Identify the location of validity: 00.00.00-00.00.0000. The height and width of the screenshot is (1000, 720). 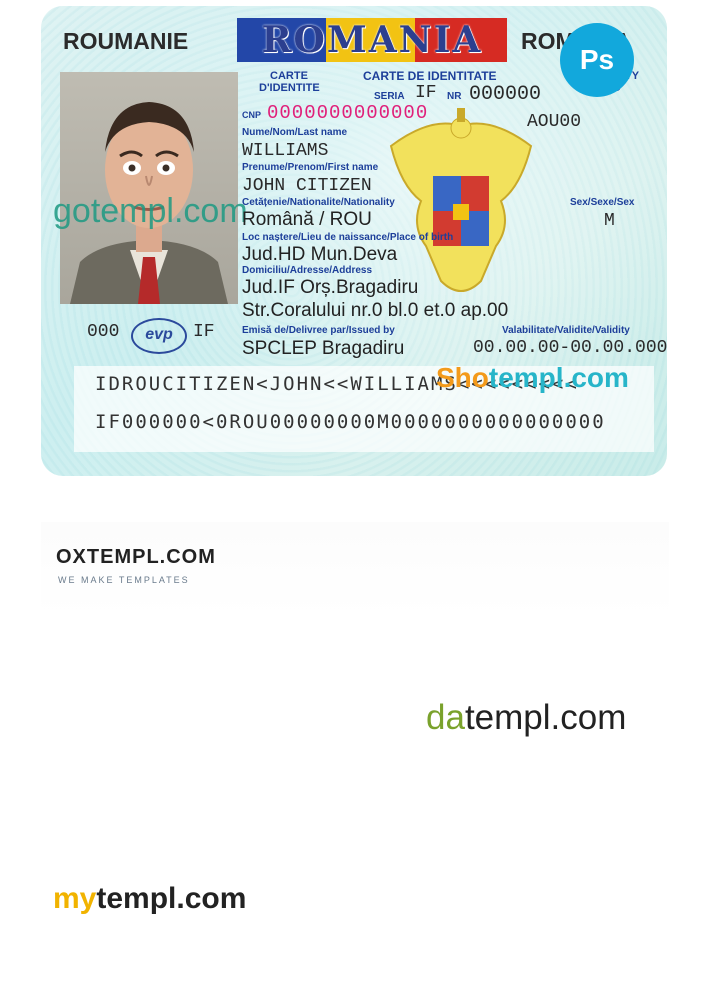
(570, 348).